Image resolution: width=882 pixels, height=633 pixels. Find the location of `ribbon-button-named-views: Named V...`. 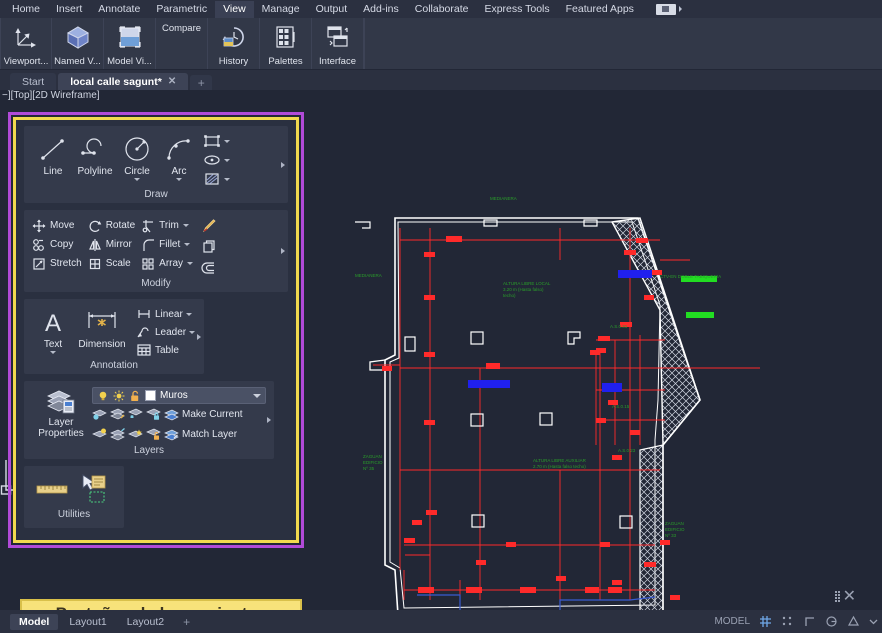

ribbon-button-named-views: Named V... is located at coordinates (78, 43).